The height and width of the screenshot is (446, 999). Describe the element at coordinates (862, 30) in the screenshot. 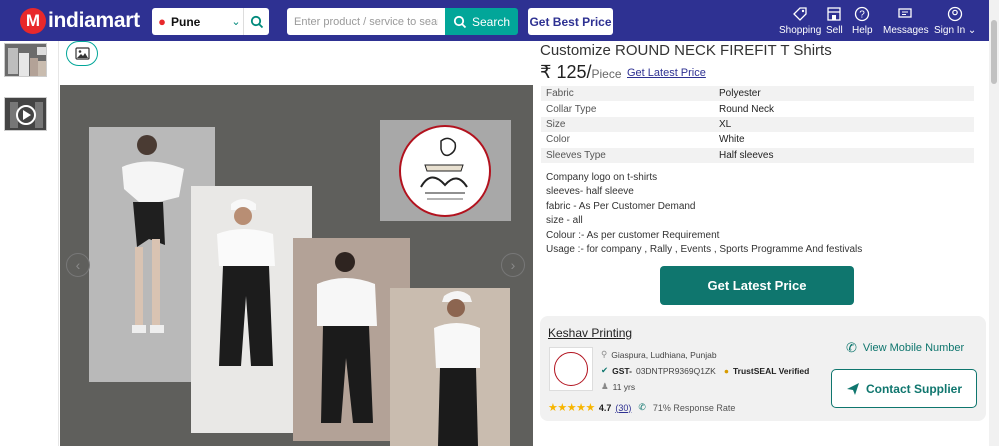

I see `nav-label: Help` at that location.